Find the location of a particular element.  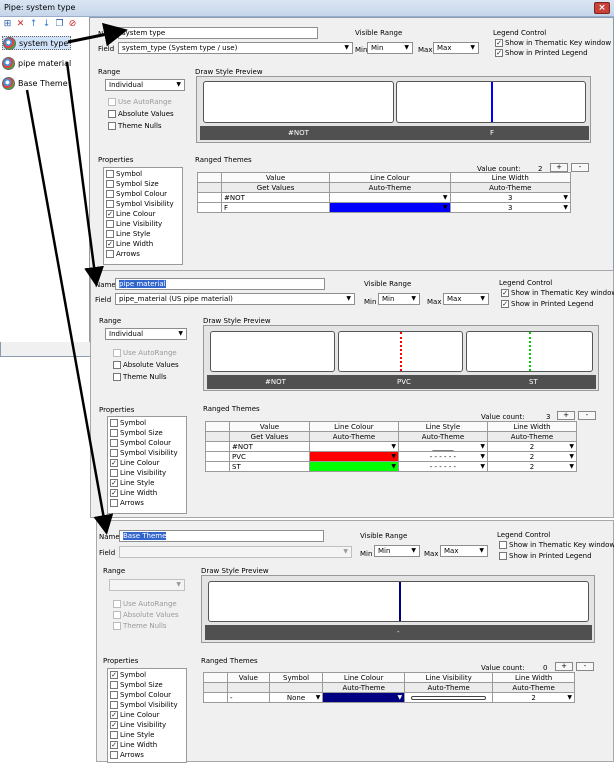

move-up-icon: ↑ is located at coordinates (33, 24).